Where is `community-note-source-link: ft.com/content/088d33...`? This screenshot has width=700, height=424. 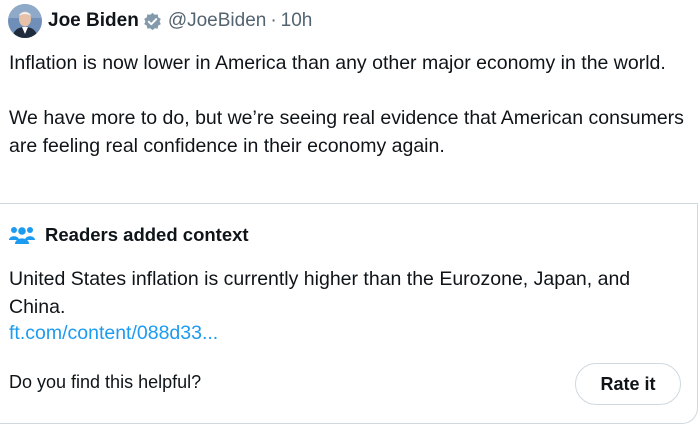 community-note-source-link: ft.com/content/088d33... is located at coordinates (113, 334).